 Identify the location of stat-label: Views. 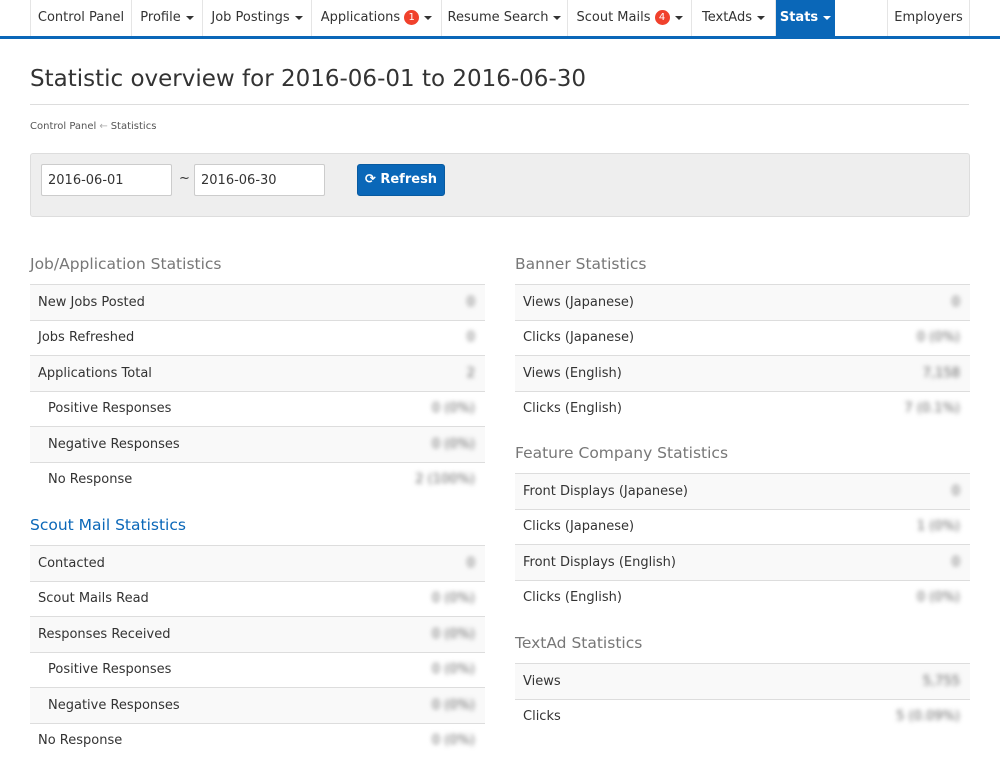
(542, 681).